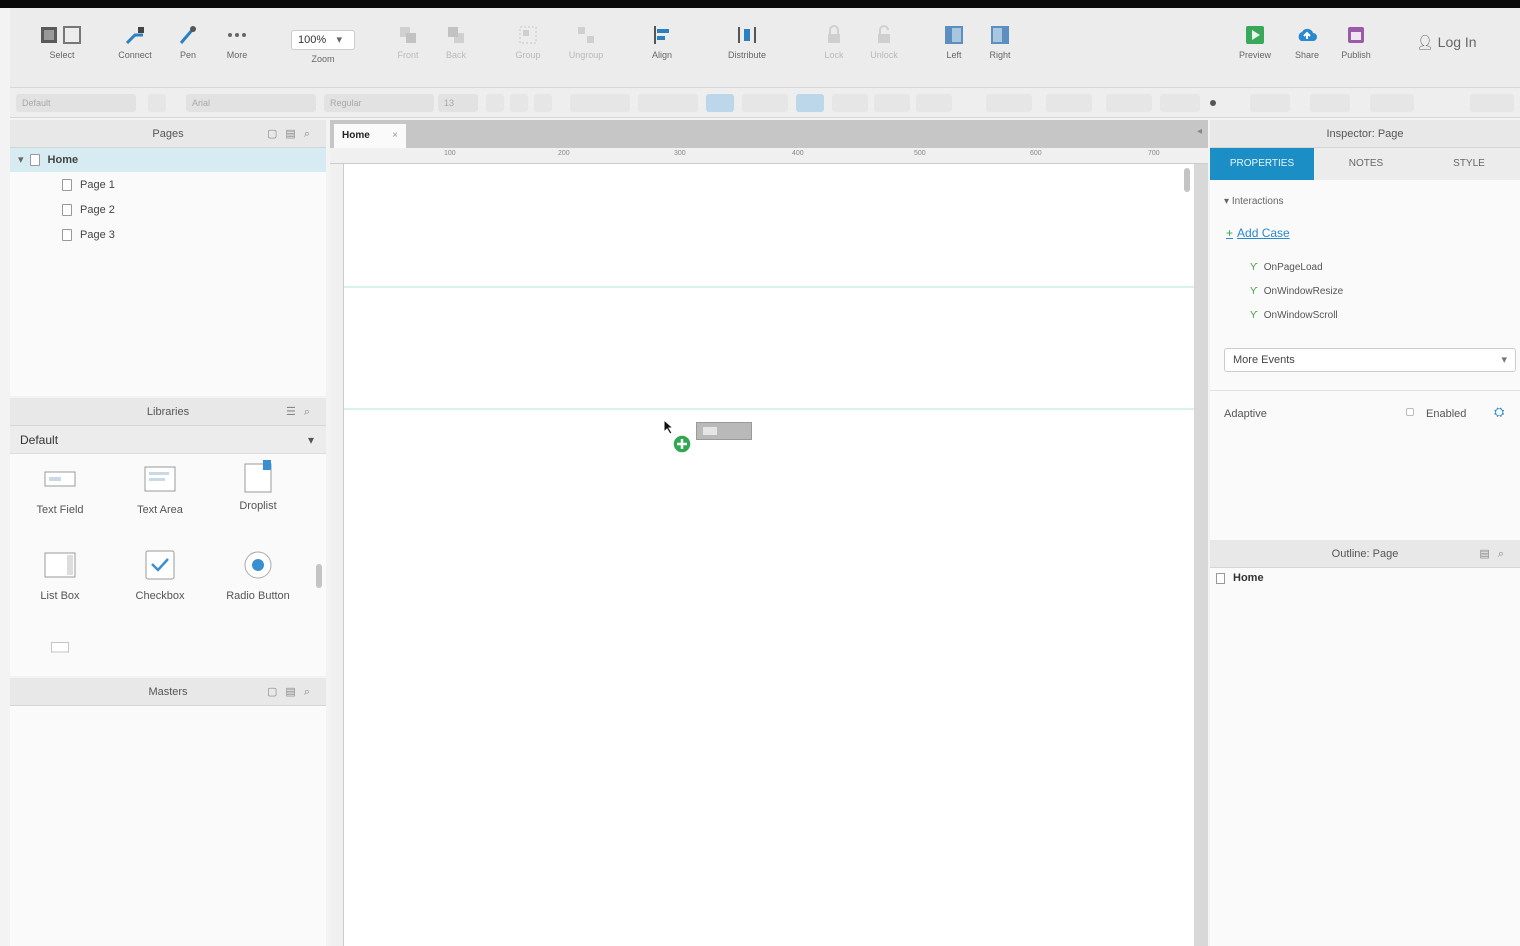 Image resolution: width=1520 pixels, height=946 pixels. What do you see at coordinates (1370, 360) in the screenshot?
I see `more-events-select: More Events ▾` at bounding box center [1370, 360].